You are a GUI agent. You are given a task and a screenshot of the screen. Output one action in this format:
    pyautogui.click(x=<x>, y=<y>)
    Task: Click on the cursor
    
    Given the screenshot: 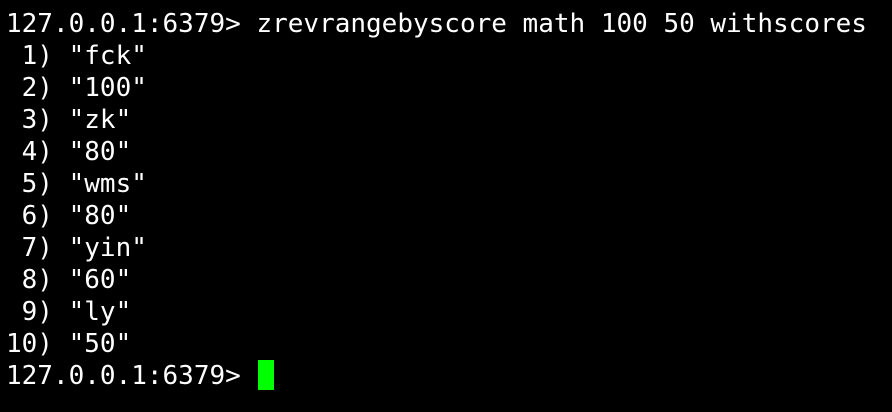 What is the action you would take?
    pyautogui.click(x=266, y=375)
    